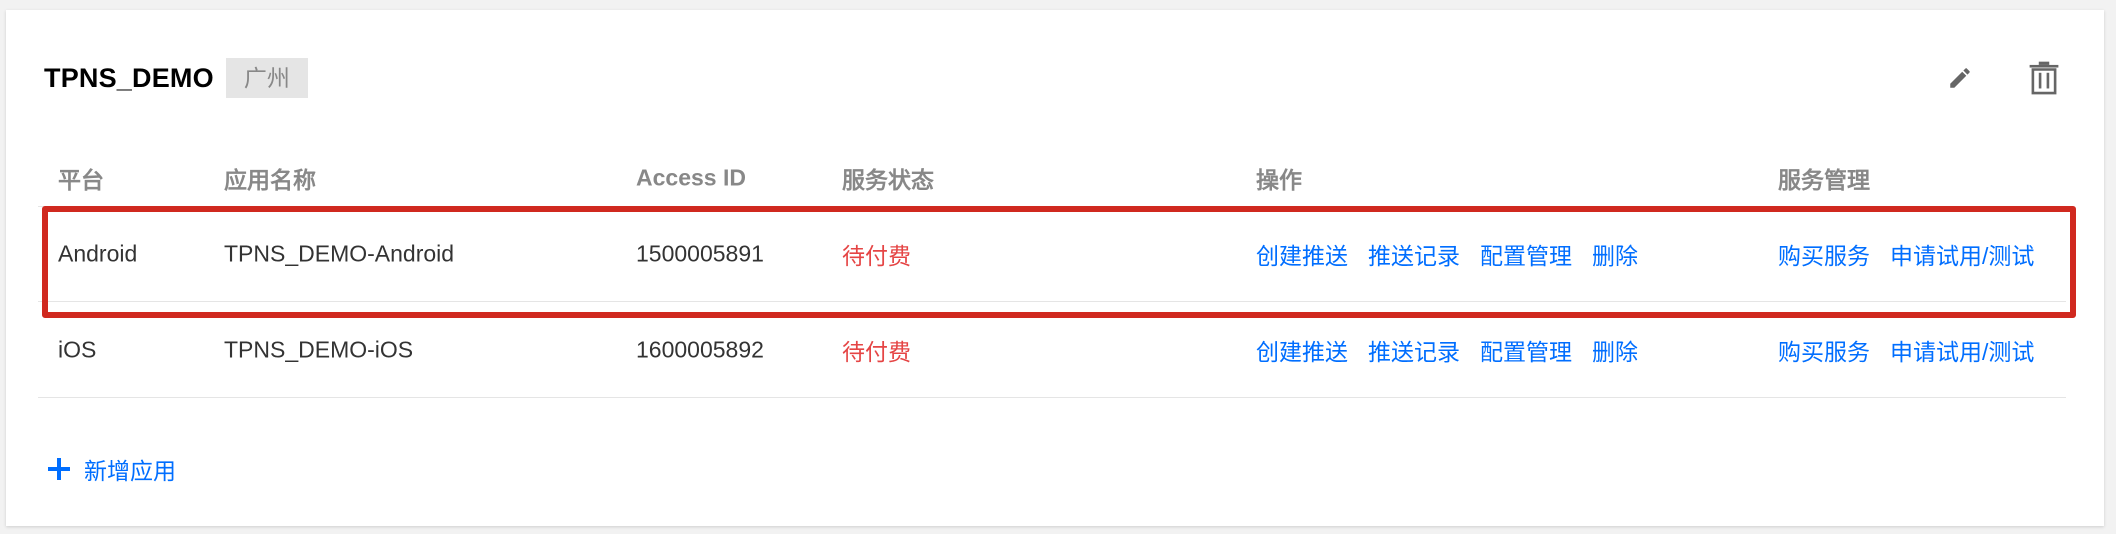 This screenshot has height=534, width=2116. Describe the element at coordinates (77, 349) in the screenshot. I see `platform-cell: iOS` at that location.